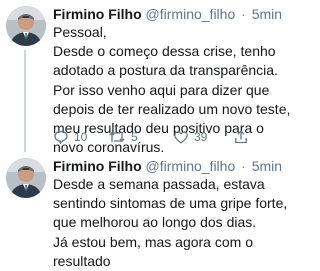  Describe the element at coordinates (117, 137) in the screenshot. I see `retweet-icon` at that location.